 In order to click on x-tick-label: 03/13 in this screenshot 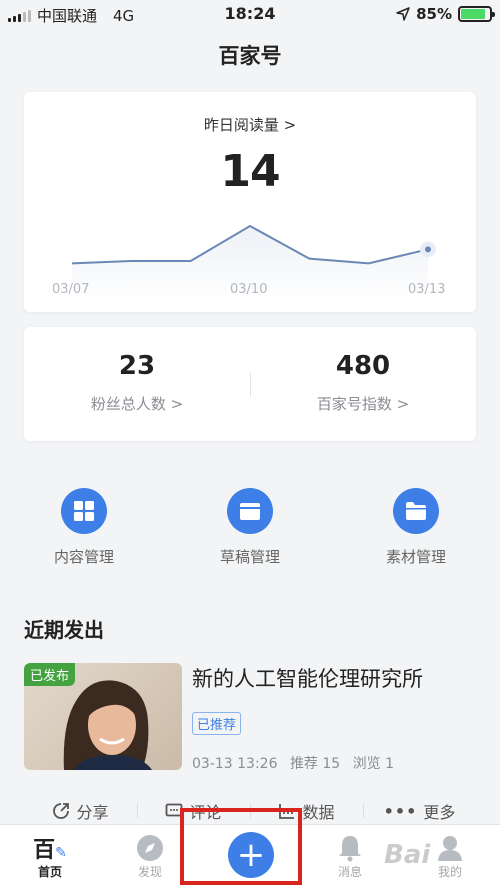, I will do `click(427, 289)`.